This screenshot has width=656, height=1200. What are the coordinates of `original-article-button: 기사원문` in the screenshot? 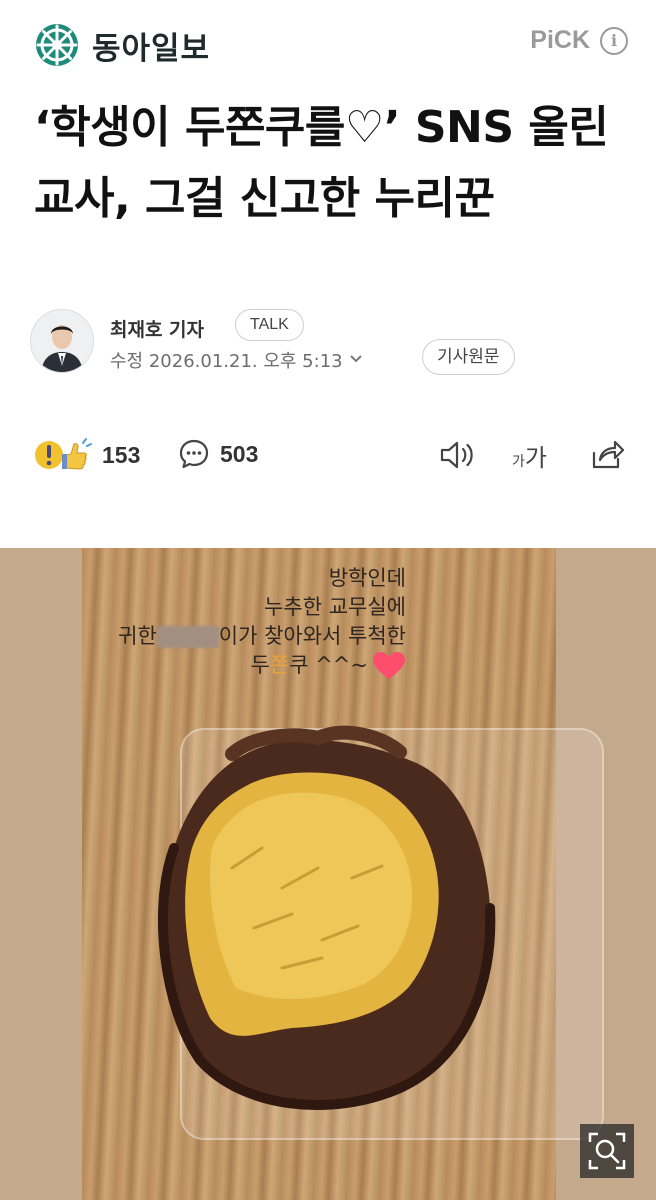 It's located at (468, 357).